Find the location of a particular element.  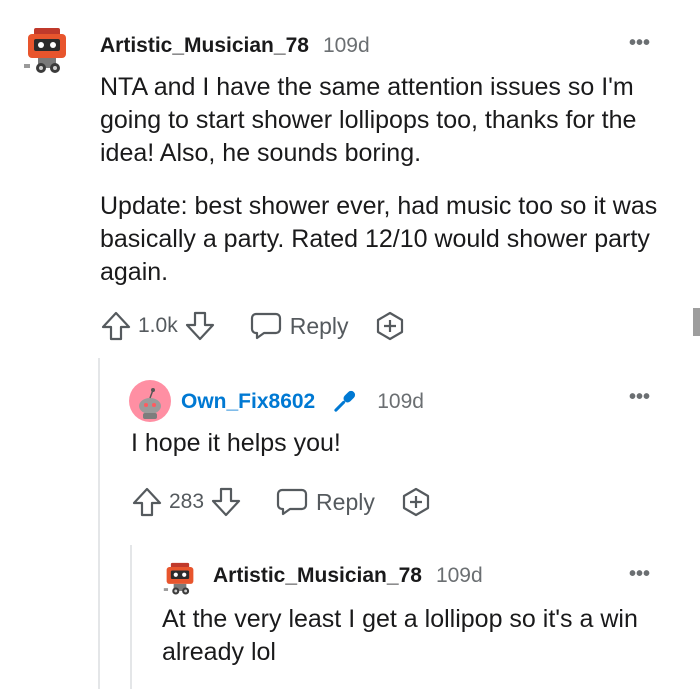

comment-body: I hope it helps you! is located at coordinates (391, 443).